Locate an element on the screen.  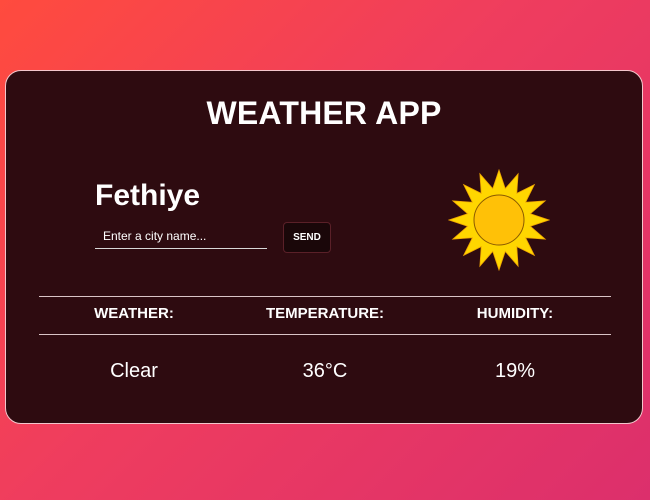
weather-value: Clear is located at coordinates (134, 371).